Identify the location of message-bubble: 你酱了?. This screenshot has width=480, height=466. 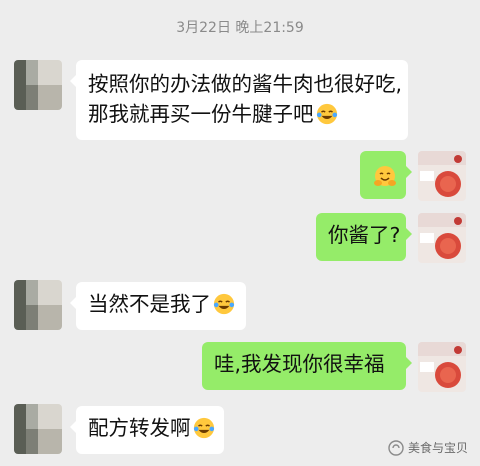
(364, 237).